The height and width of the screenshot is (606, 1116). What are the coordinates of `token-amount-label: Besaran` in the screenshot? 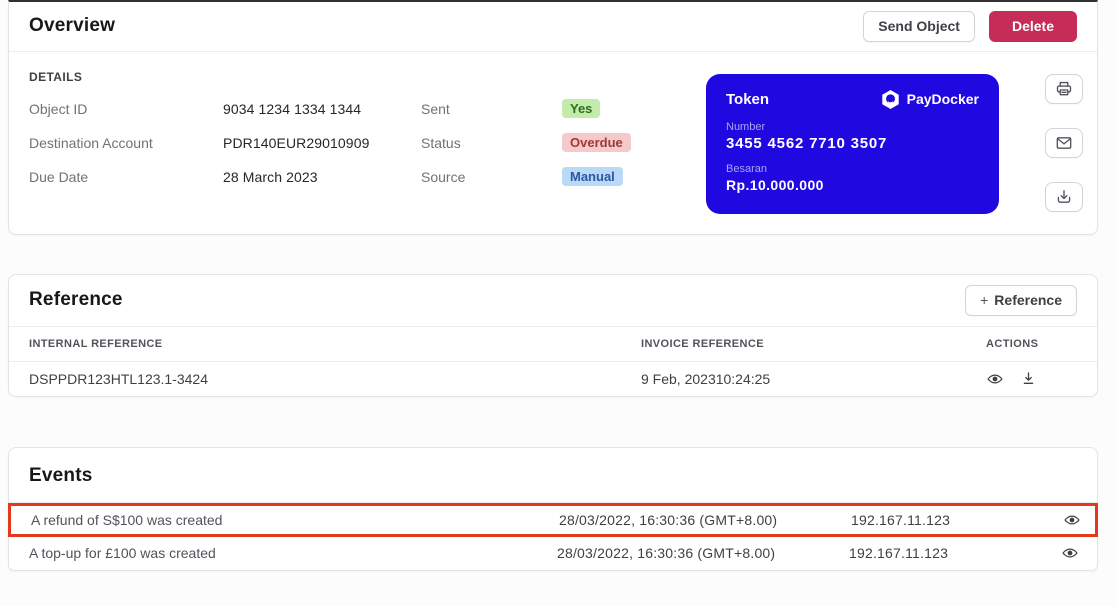 It's located at (746, 168).